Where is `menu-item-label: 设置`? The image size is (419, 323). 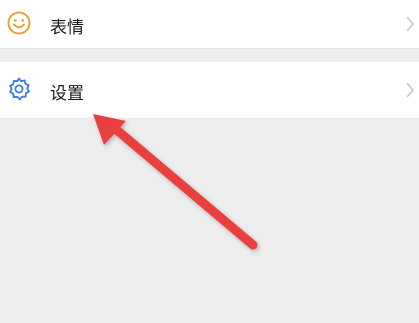 menu-item-label: 设置 is located at coordinates (67, 94).